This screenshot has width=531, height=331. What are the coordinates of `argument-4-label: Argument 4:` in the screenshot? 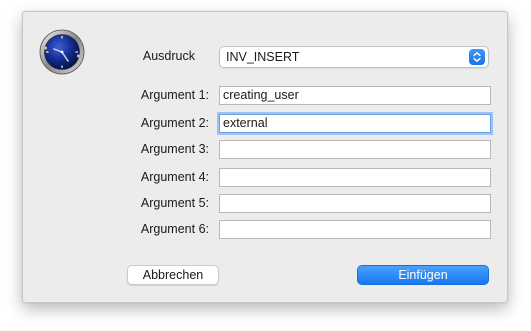 It's located at (174, 177).